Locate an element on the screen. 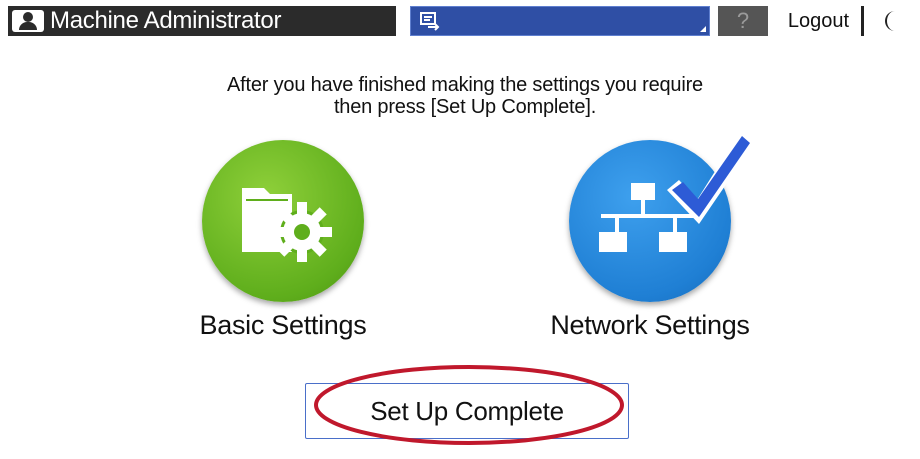  title-block: Machine Administrator is located at coordinates (202, 21).